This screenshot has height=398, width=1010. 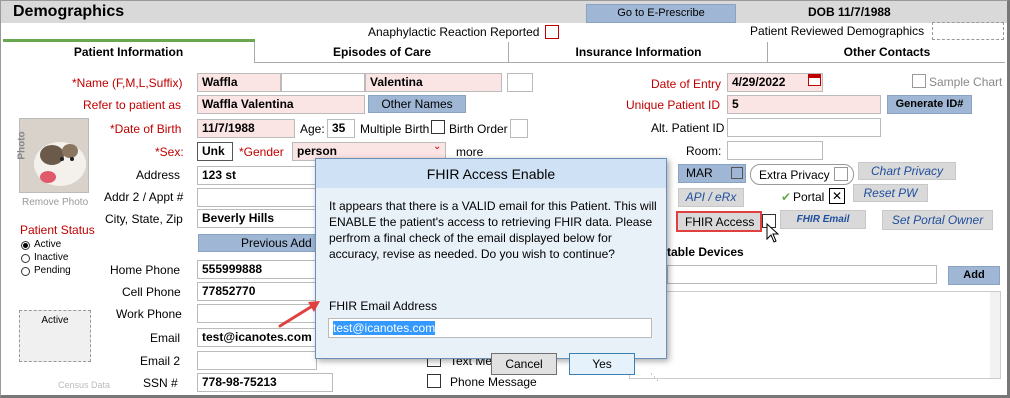 I want to click on add-device-button: Add, so click(x=974, y=275).